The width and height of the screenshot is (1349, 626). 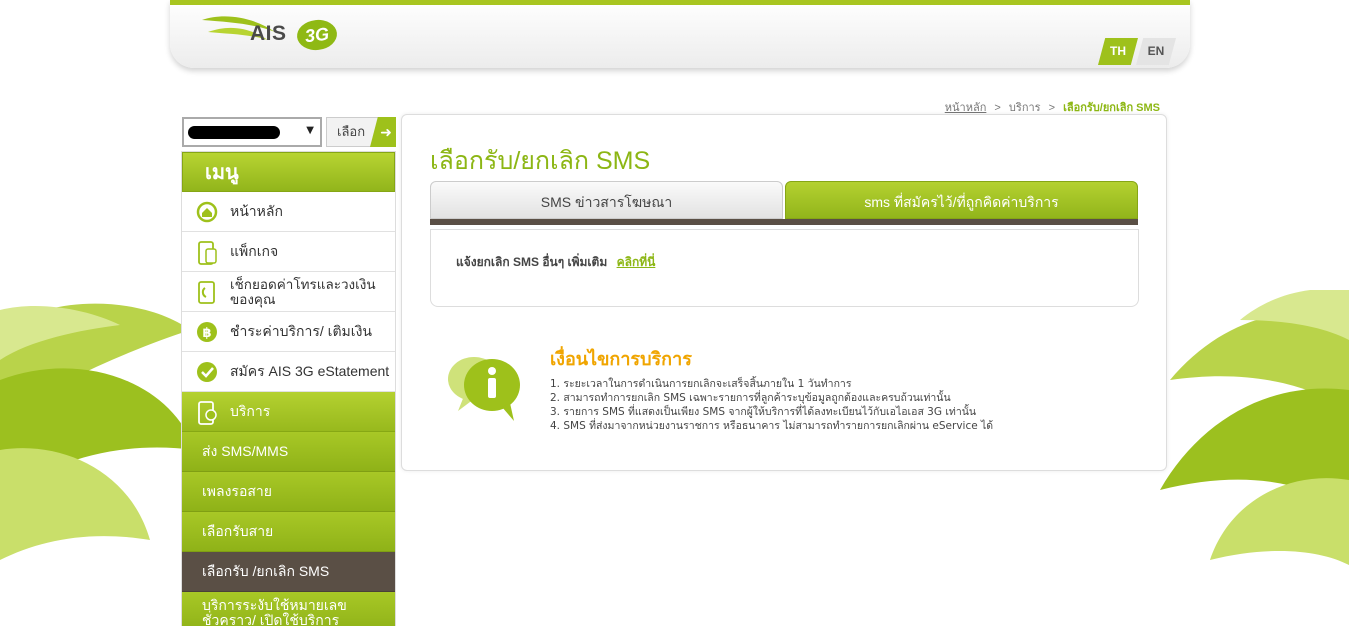 What do you see at coordinates (301, 330) in the screenshot?
I see `sidebar-item-label: ชำระค่าบริการ/ เติมเงิน` at bounding box center [301, 330].